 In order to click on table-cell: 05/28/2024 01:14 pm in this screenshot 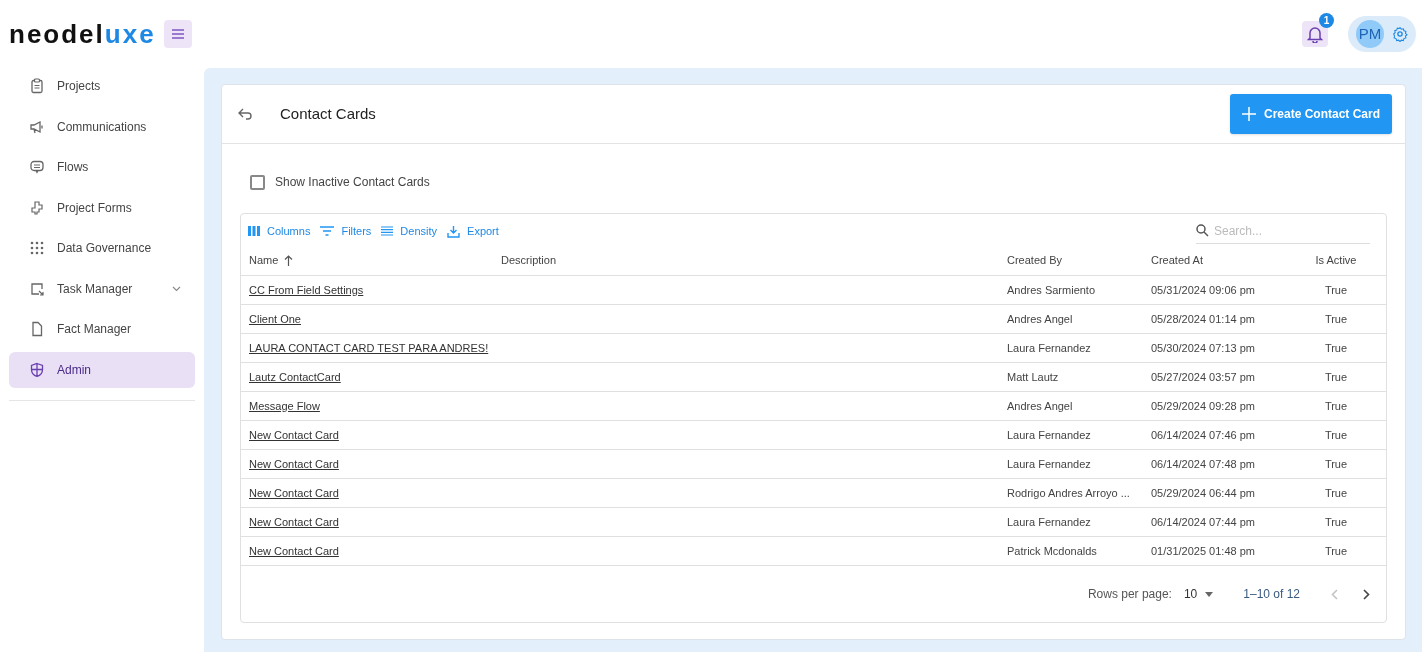, I will do `click(1203, 318)`.